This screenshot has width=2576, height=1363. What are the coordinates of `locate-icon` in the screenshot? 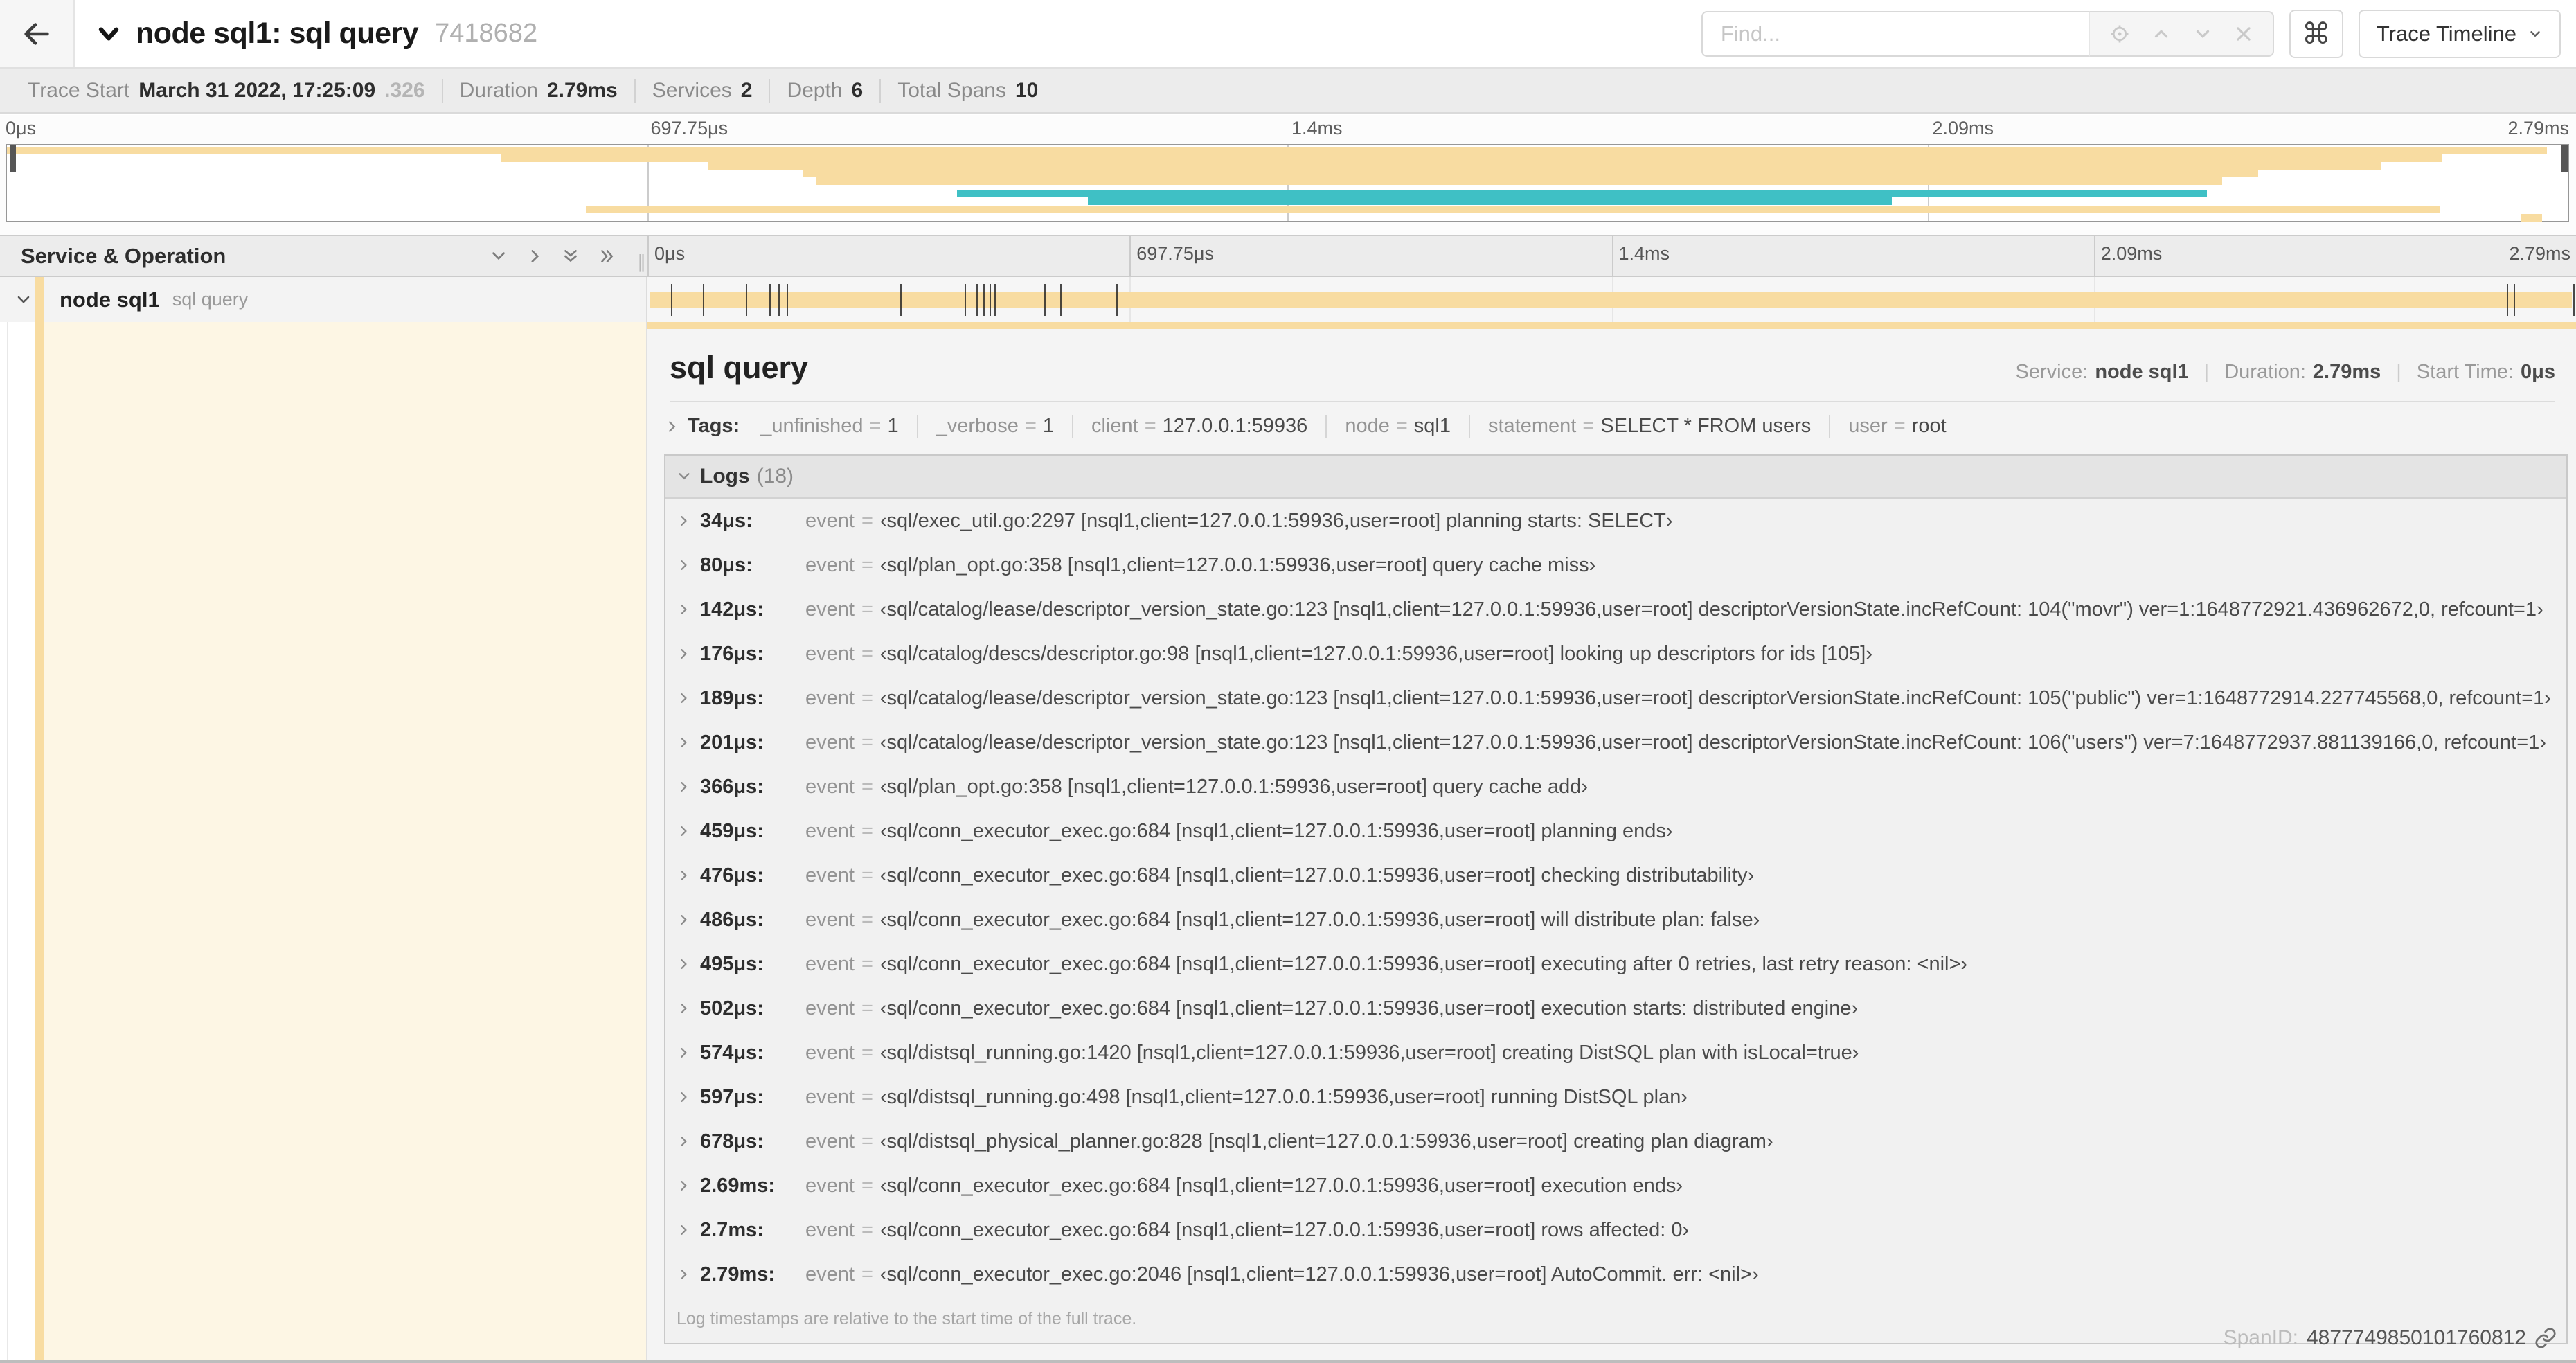 It's located at (2119, 34).